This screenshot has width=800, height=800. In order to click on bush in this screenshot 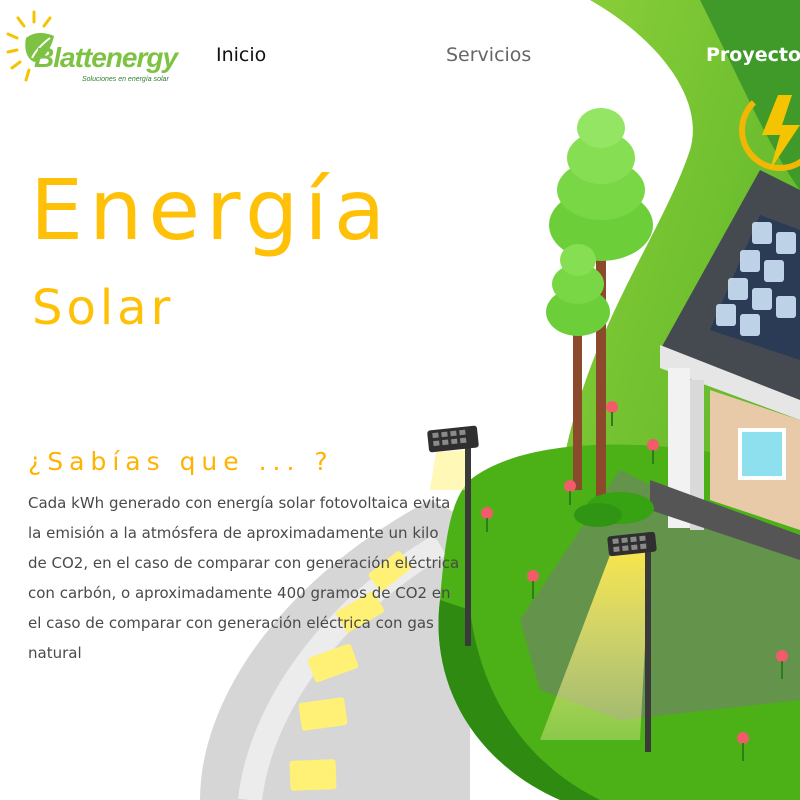, I will do `click(598, 515)`.